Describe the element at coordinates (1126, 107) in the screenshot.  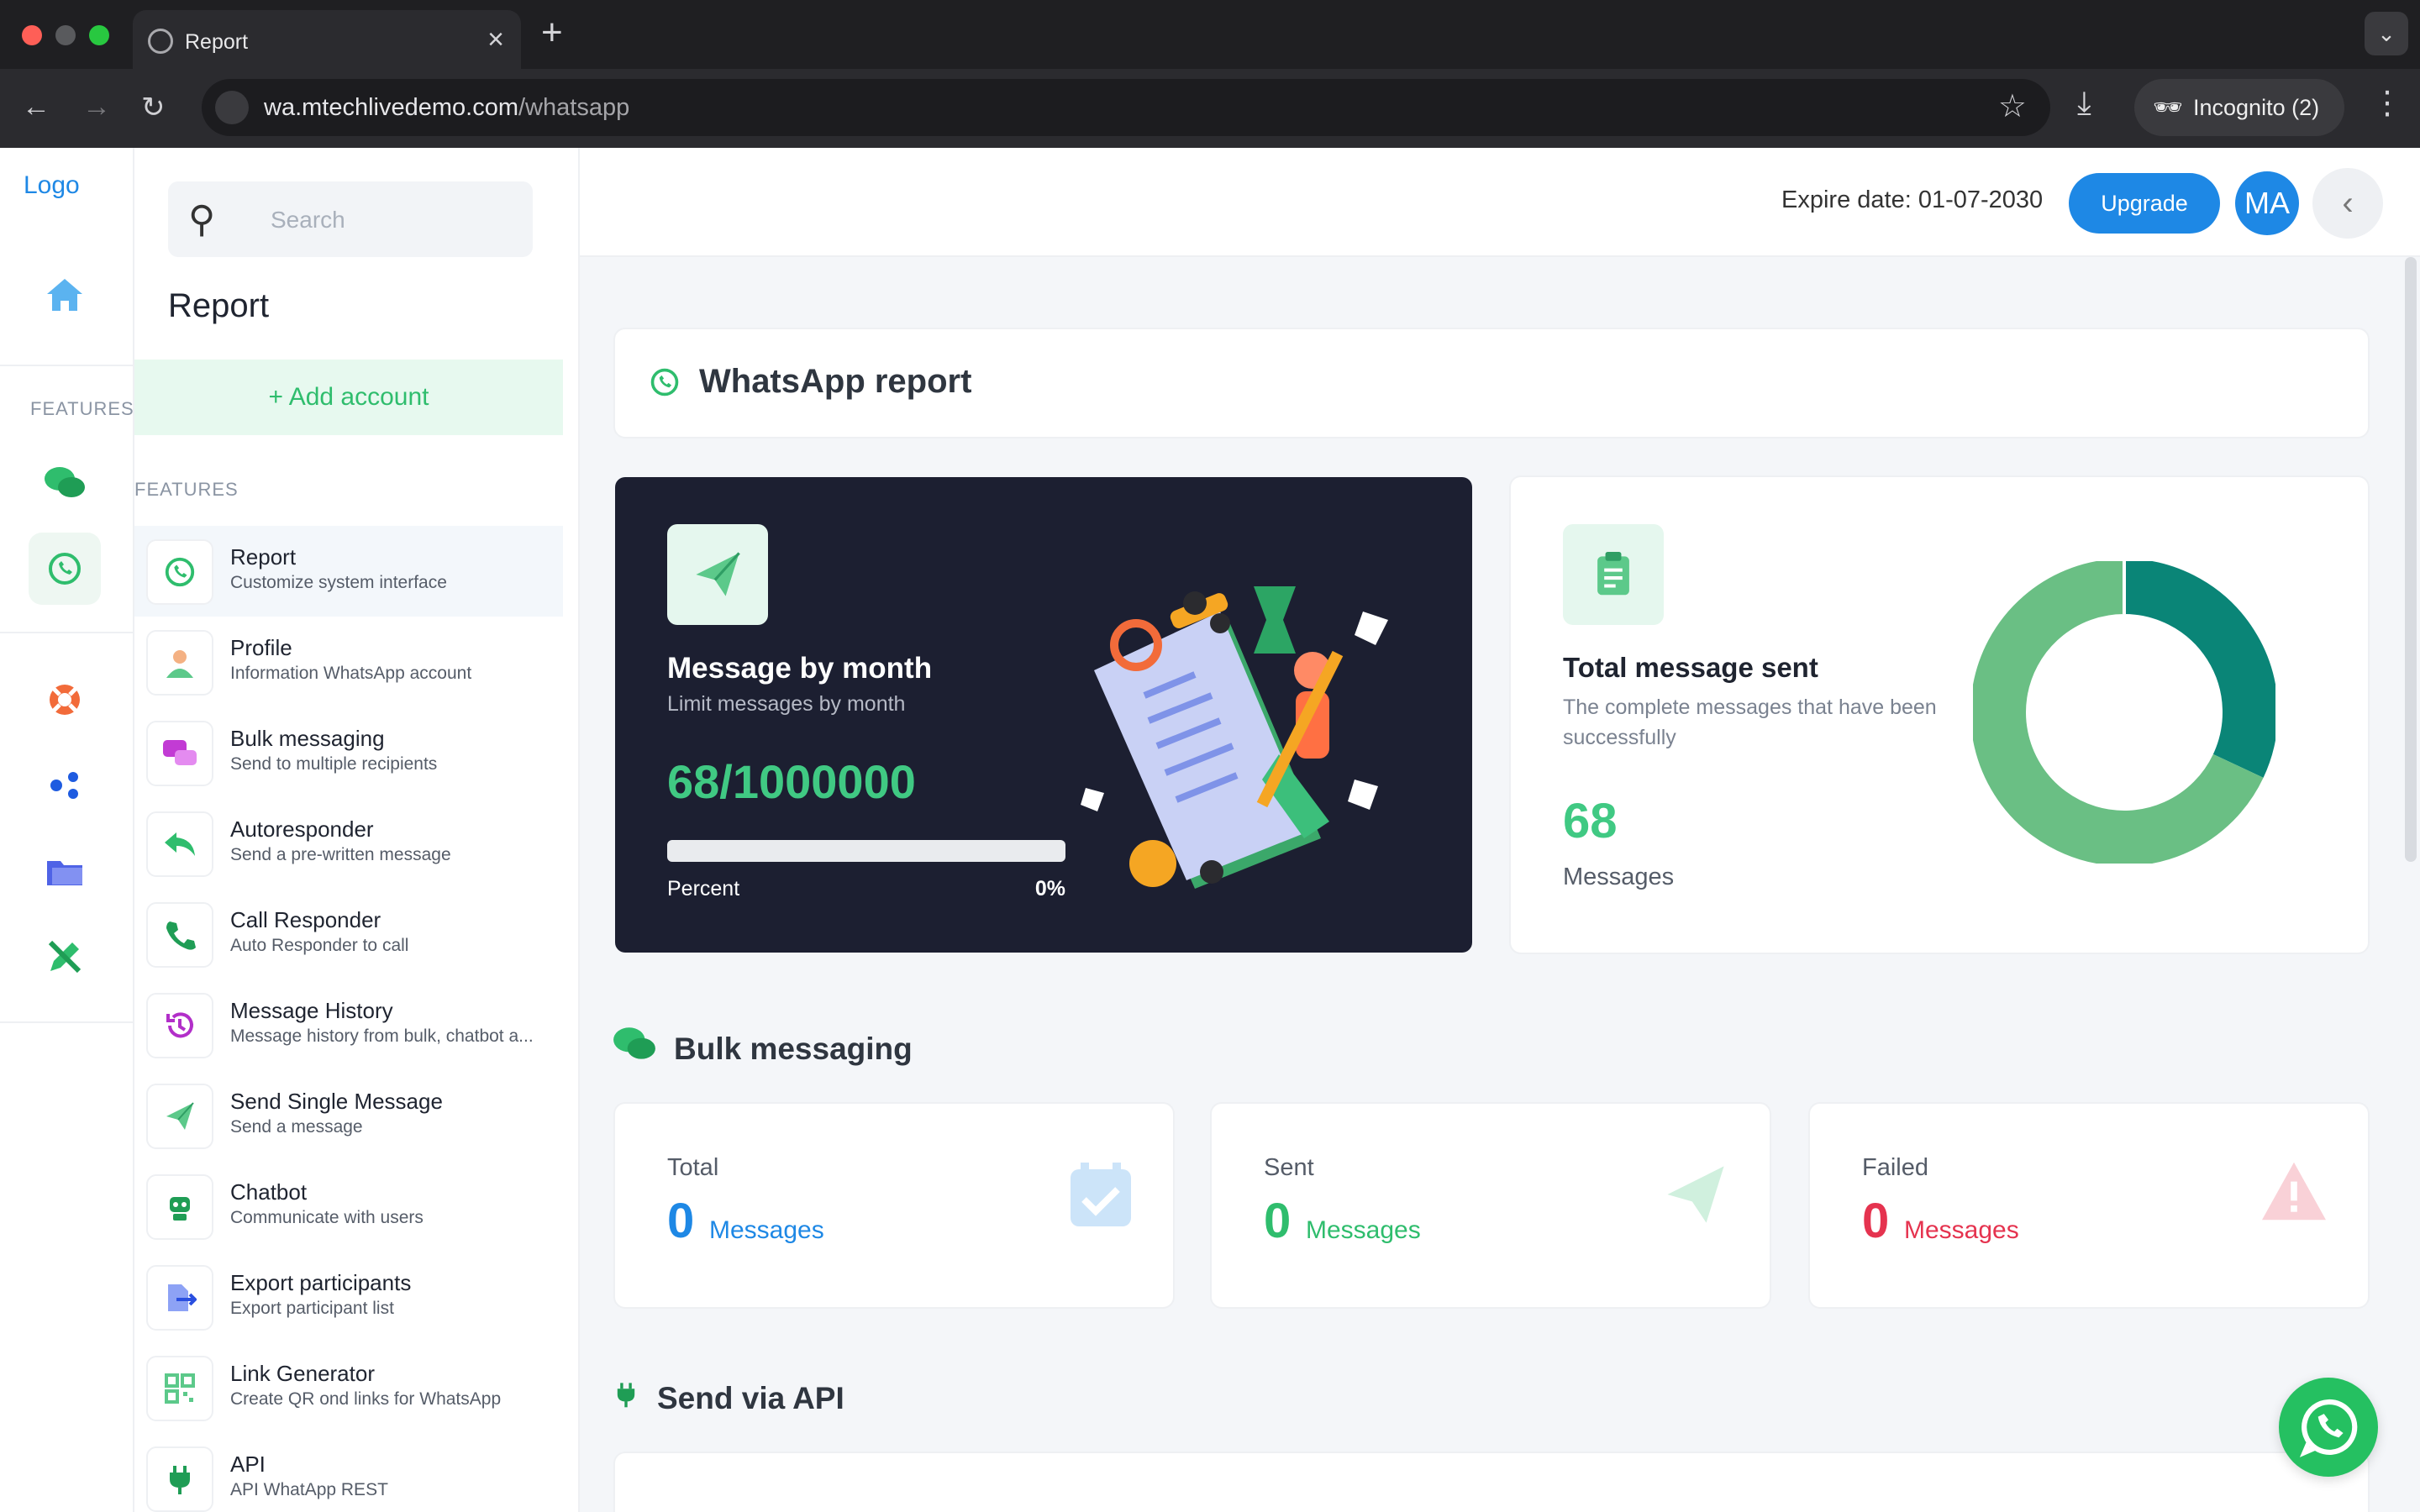
I see `address-bar: wa.mtechlivedemo.com/whatsapp ☆` at that location.